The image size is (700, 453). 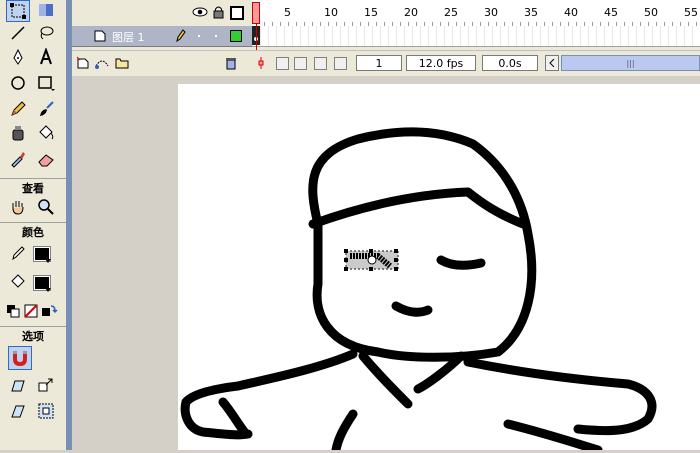 What do you see at coordinates (476, 13) in the screenshot?
I see `frame-ruler: 1510152025303540455055` at bounding box center [476, 13].